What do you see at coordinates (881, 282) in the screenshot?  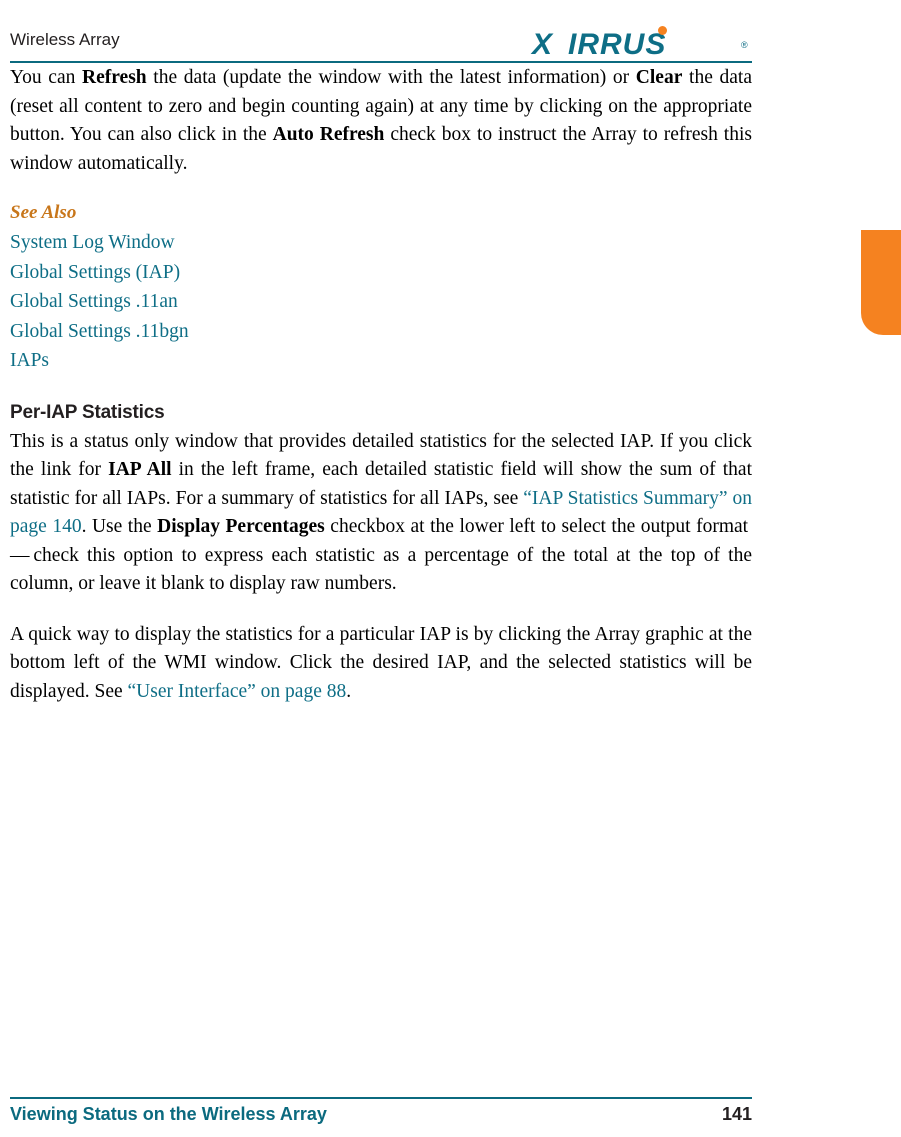 I see `page-edge-tab` at bounding box center [881, 282].